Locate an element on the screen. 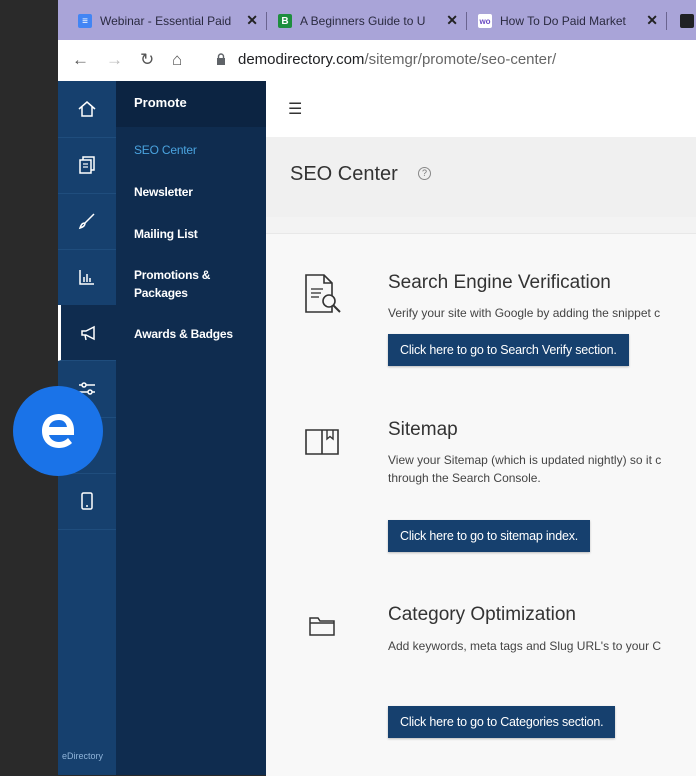 This screenshot has width=696, height=776. edirectory-logo is located at coordinates (58, 431).